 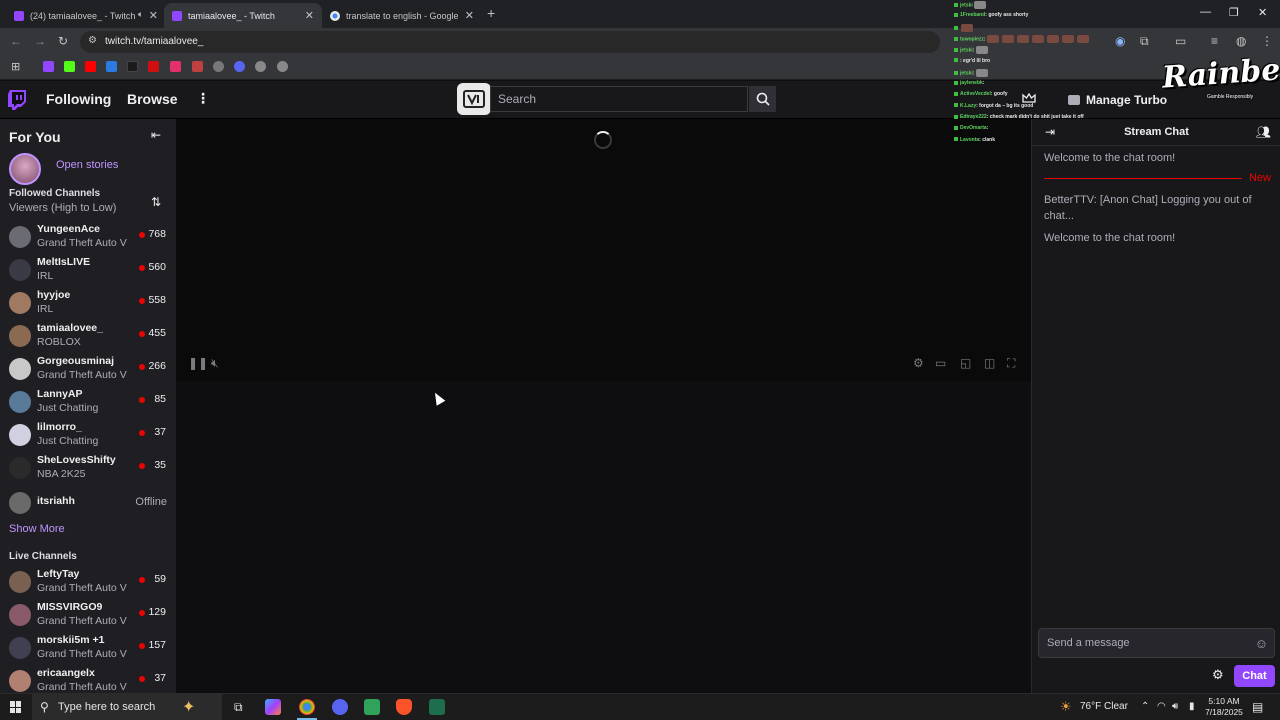 I want to click on apps-grid-icon: ⊞, so click(x=15, y=66).